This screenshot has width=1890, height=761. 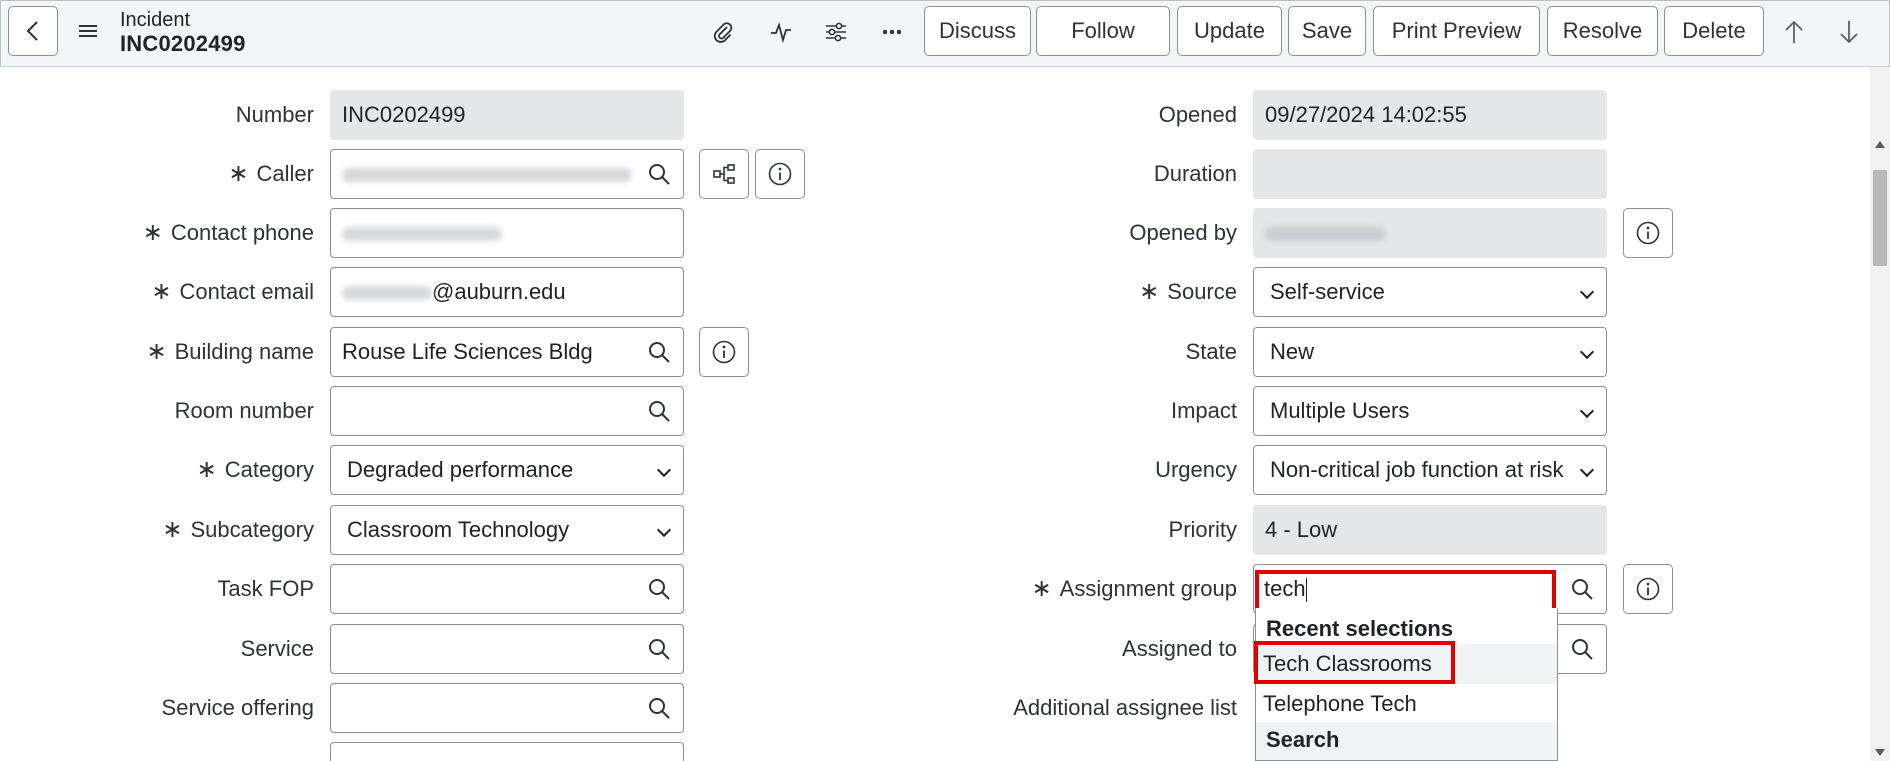 I want to click on next-field-lookup-partial, so click(x=659, y=751).